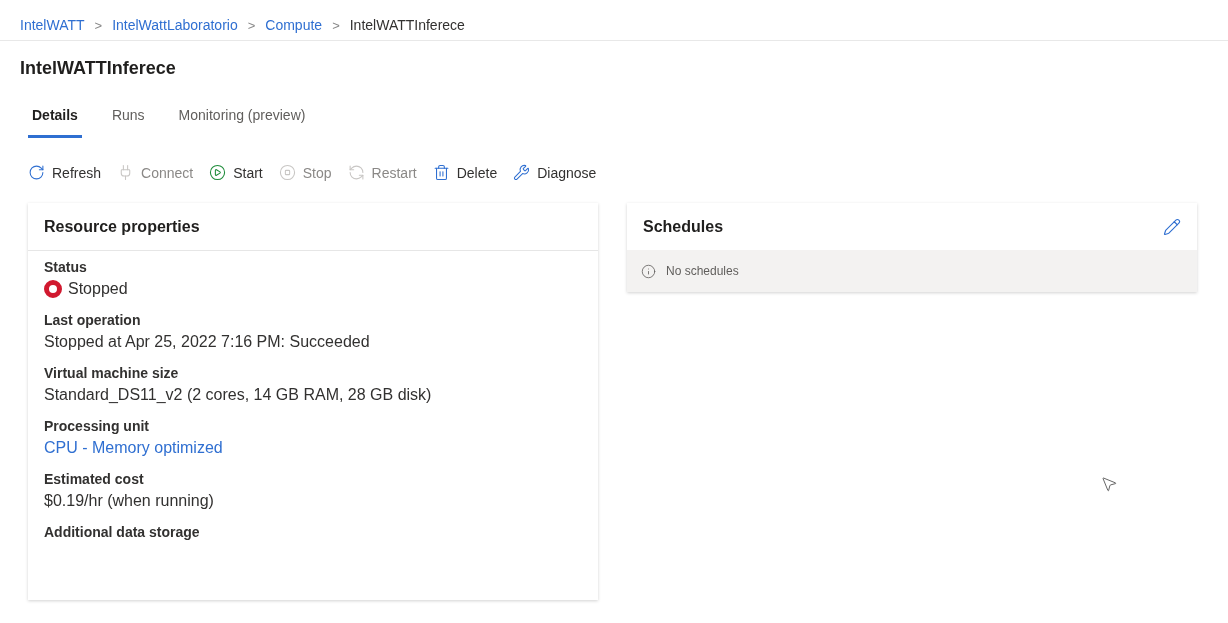 This screenshot has width=1228, height=623. Describe the element at coordinates (522, 172) in the screenshot. I see `wrench-icon` at that location.